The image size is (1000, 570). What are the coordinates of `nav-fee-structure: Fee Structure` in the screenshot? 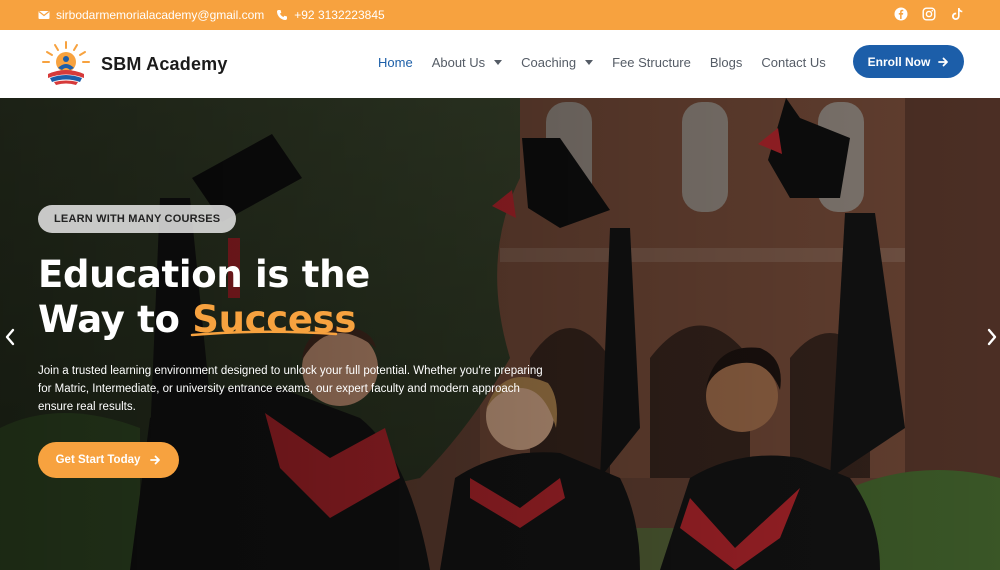 It's located at (651, 62).